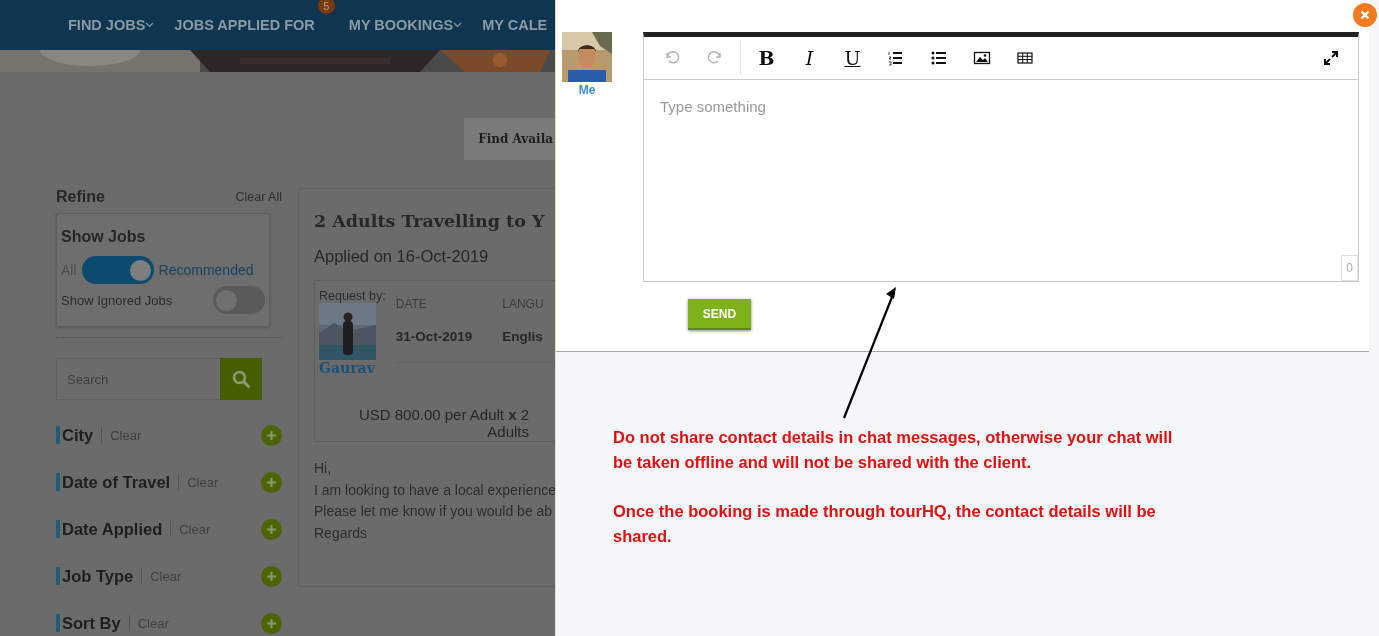  Describe the element at coordinates (78, 435) in the screenshot. I see `filter-heading: City` at that location.